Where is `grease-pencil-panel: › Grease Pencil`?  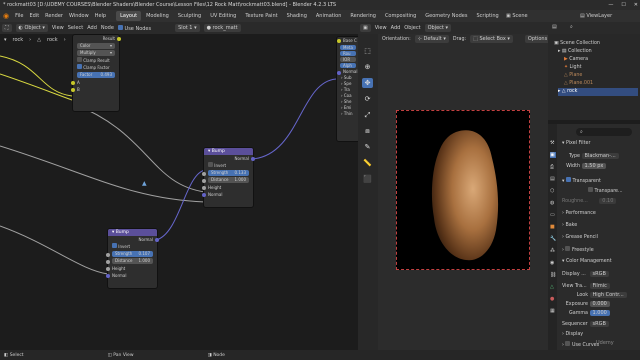
grease-pencil-panel: › Grease Pencil is located at coordinates (600, 238).